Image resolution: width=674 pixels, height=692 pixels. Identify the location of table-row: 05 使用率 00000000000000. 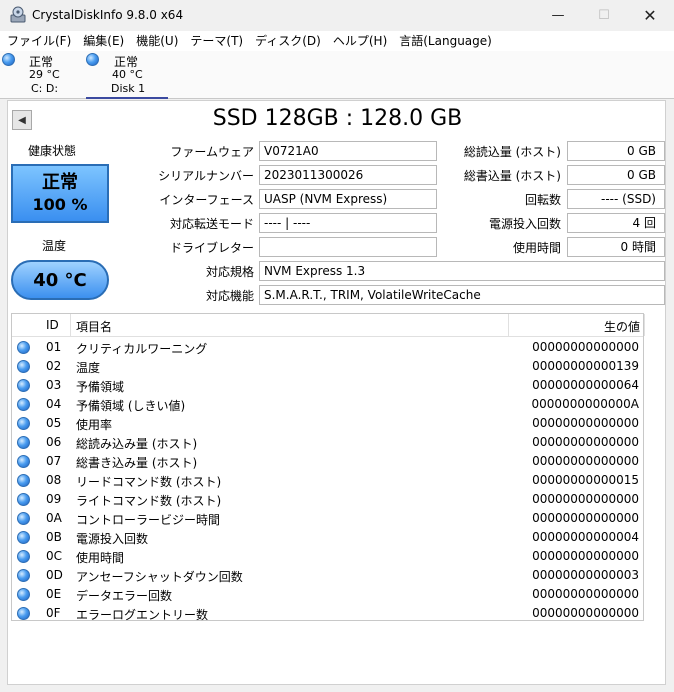
(327, 423).